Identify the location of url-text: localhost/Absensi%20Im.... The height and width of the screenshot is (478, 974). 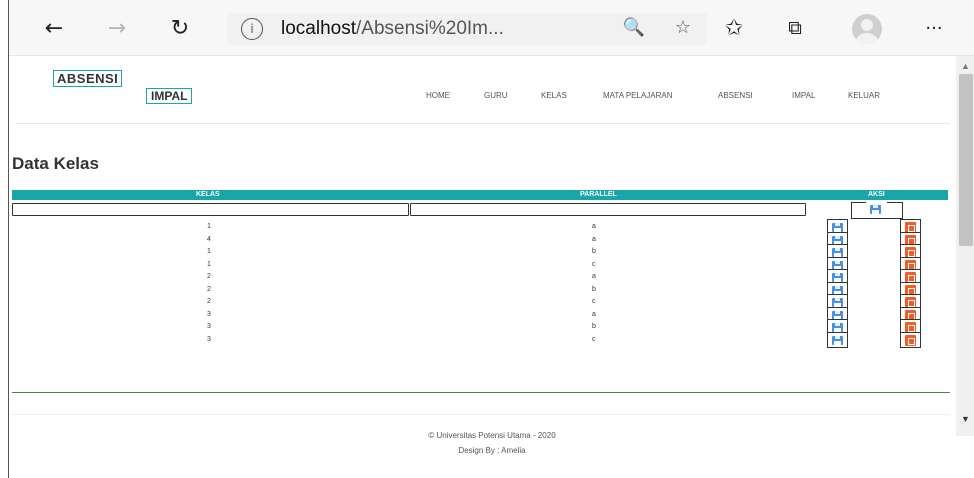
(392, 29).